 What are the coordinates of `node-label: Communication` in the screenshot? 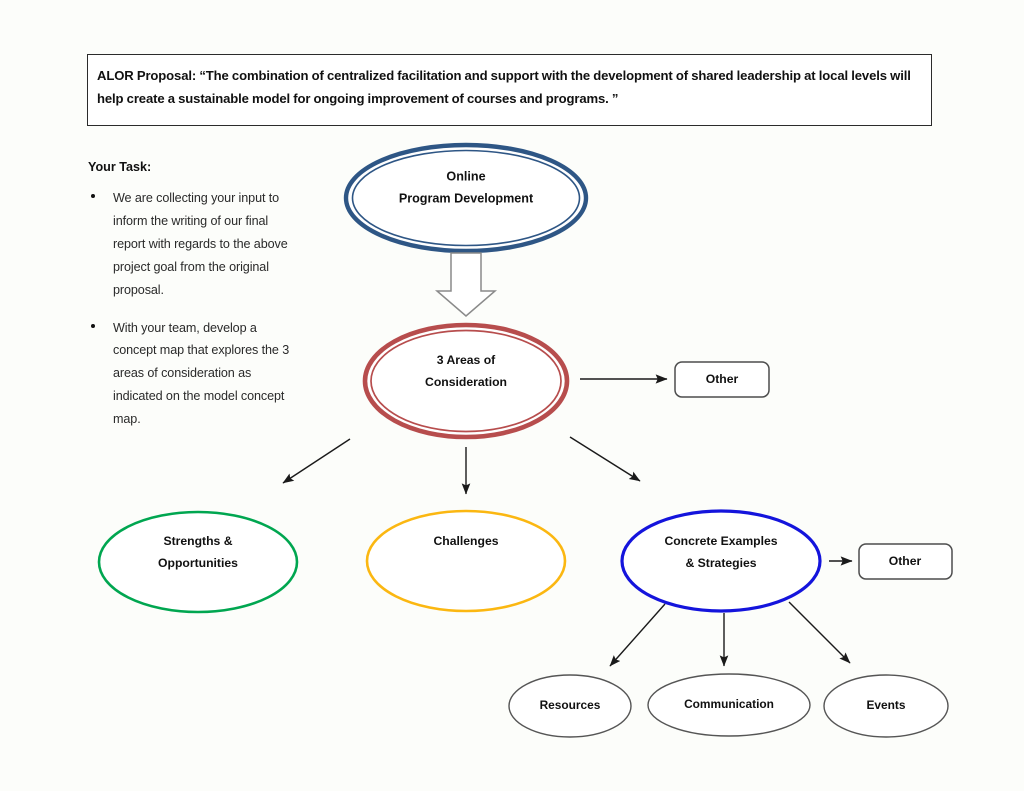 It's located at (729, 704).